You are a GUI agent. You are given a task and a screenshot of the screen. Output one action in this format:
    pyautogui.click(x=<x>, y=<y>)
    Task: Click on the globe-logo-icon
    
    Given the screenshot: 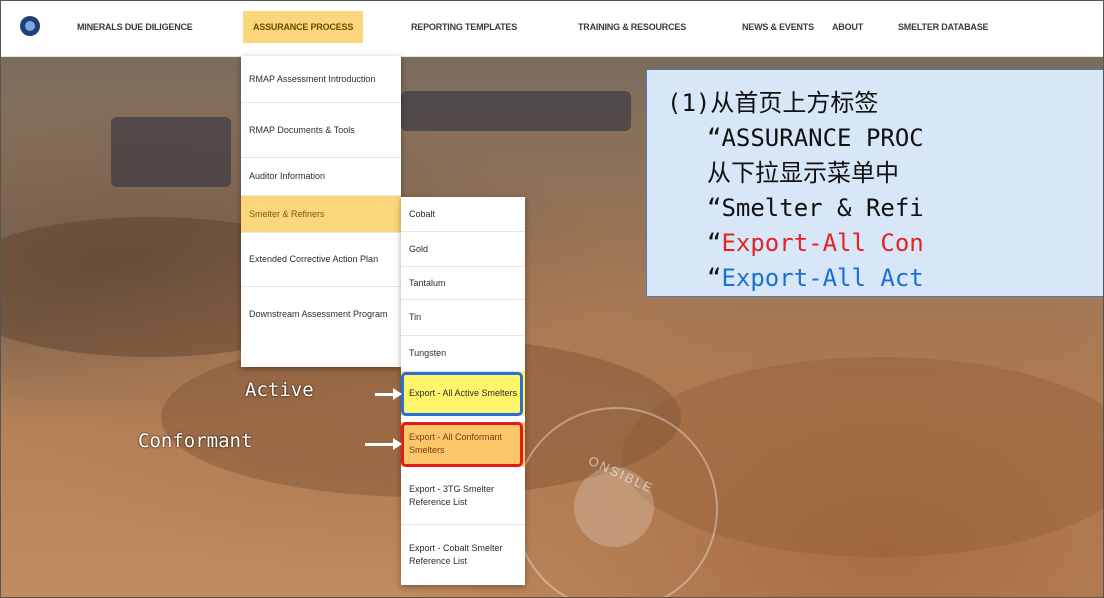 What is the action you would take?
    pyautogui.click(x=30, y=26)
    